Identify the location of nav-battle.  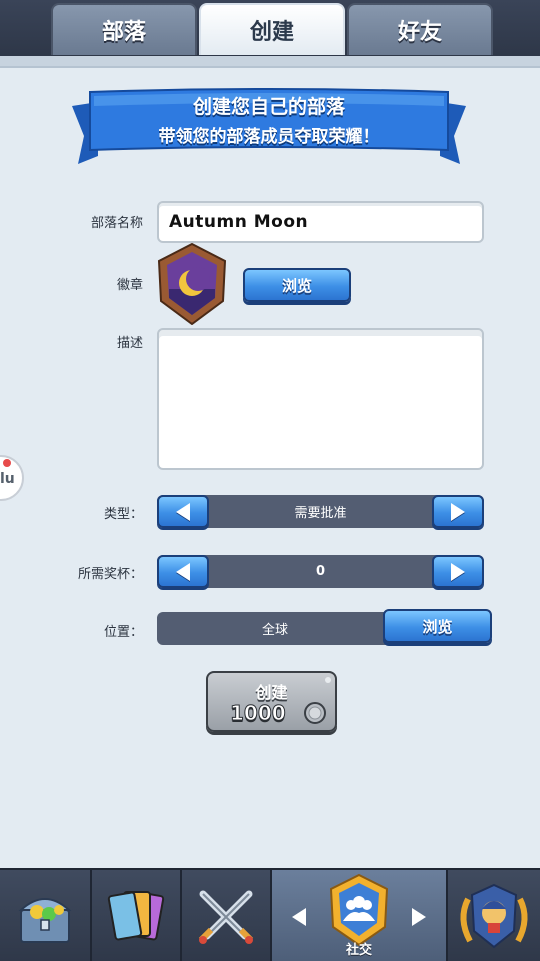
(227, 915).